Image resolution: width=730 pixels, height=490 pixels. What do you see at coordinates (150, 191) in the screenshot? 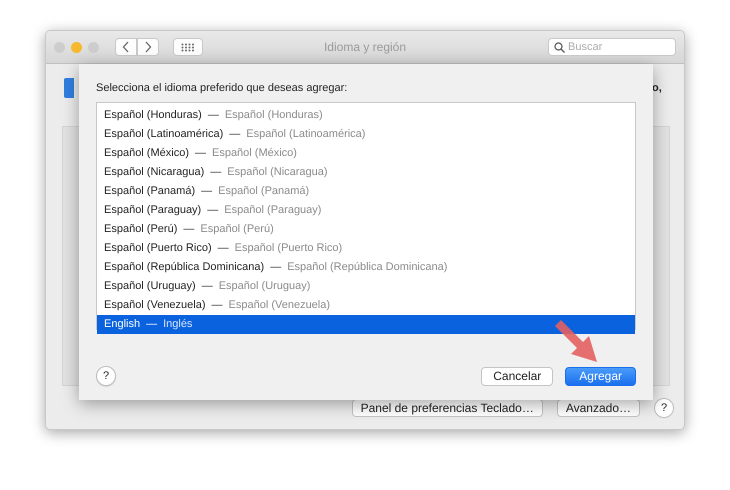
I see `language-name: Español (Panamá)` at bounding box center [150, 191].